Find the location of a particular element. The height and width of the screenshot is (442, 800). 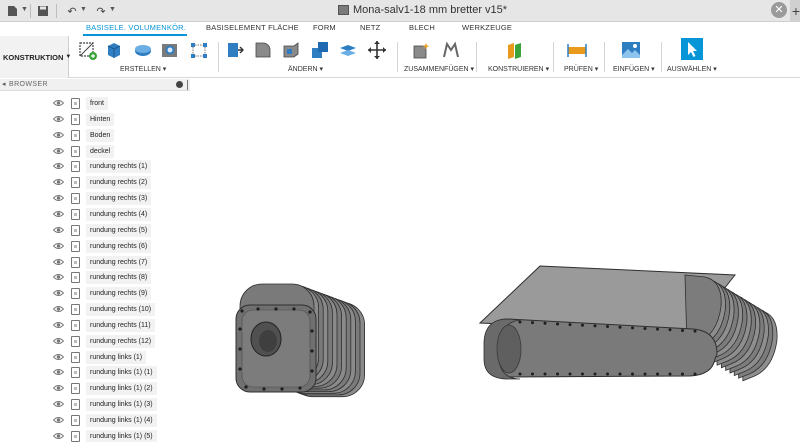

tab-solid: BASISELE. VOLUMENKÖR. is located at coordinates (136, 27).